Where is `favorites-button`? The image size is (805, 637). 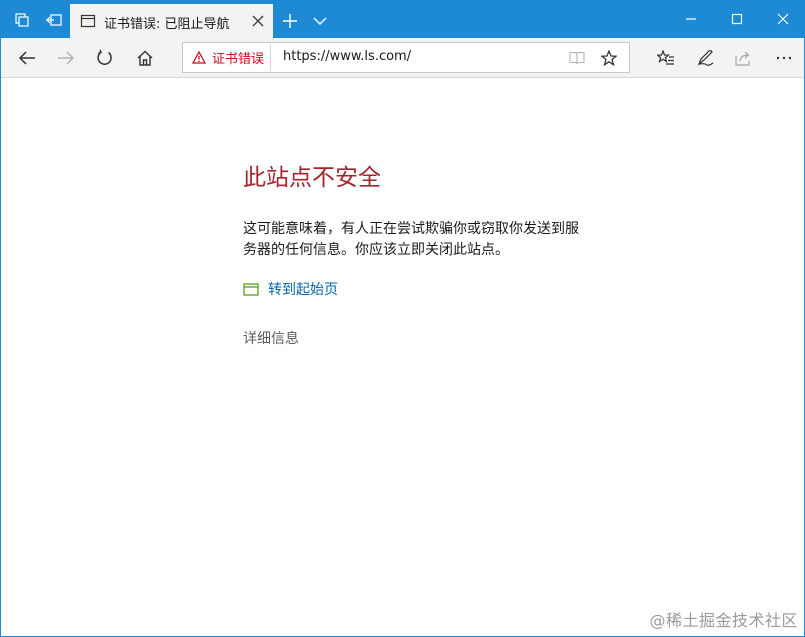
favorites-button is located at coordinates (666, 58).